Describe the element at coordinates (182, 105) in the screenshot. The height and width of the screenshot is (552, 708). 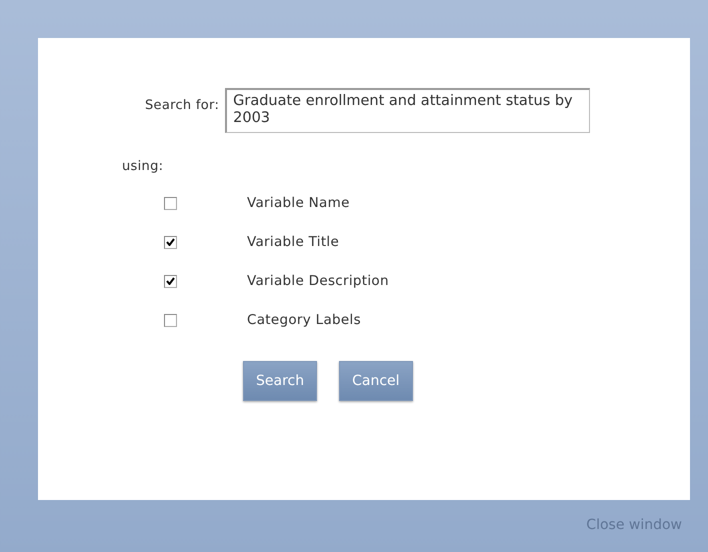
I see `search-label: Search for:` at that location.